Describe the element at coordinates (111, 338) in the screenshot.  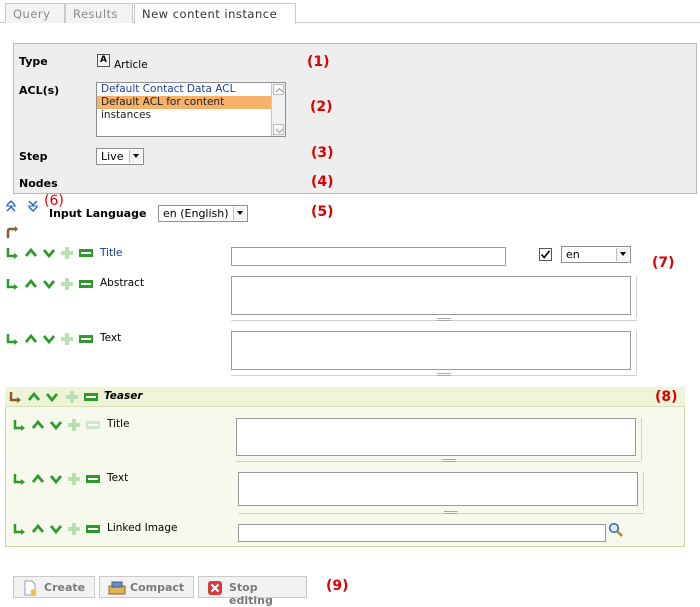
I see `text-field-label: Text` at that location.